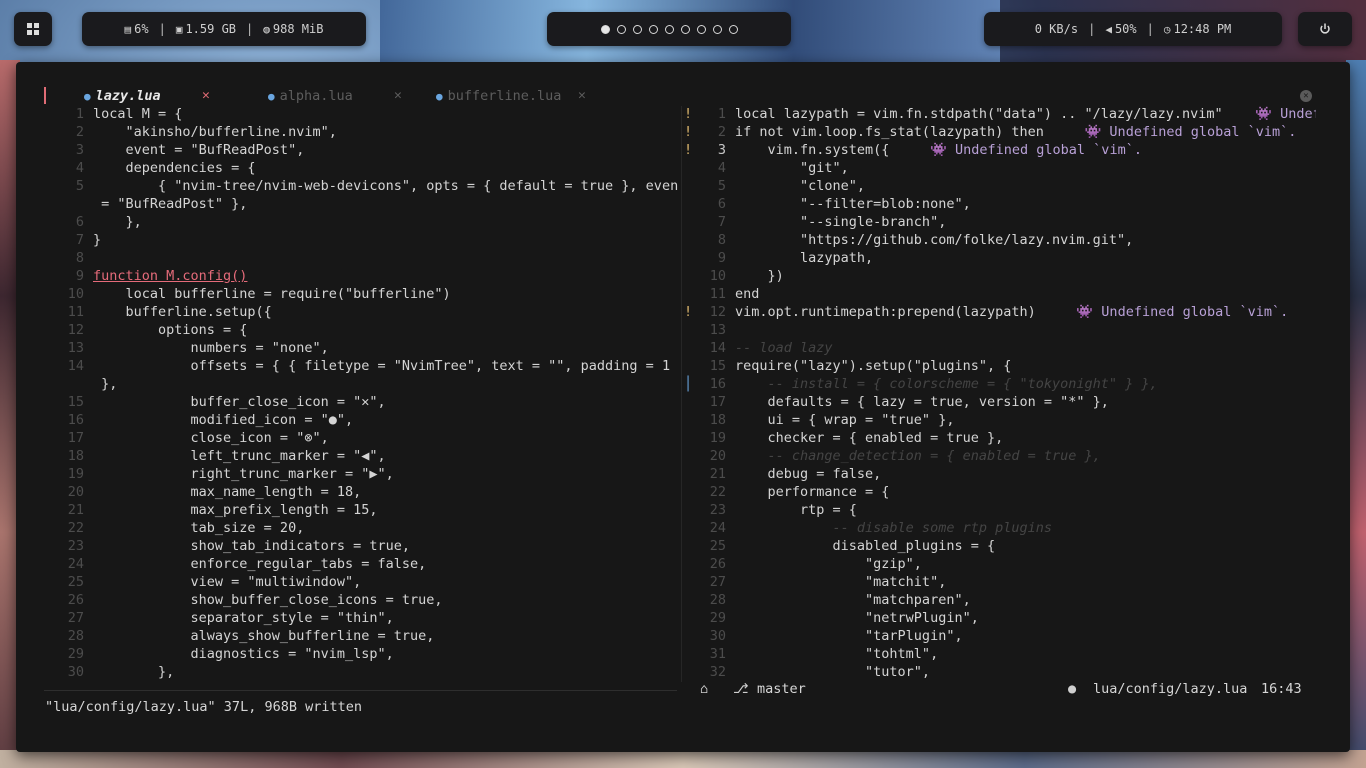  Describe the element at coordinates (1120, 29) in the screenshot. I see `volume-control: ◀ 50%` at that location.